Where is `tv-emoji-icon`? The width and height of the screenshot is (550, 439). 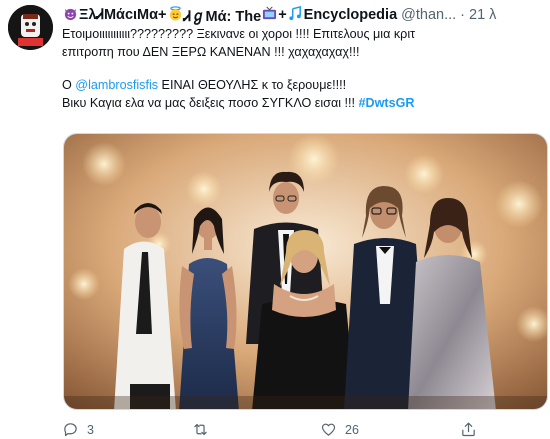 tv-emoji-icon is located at coordinates (269, 15).